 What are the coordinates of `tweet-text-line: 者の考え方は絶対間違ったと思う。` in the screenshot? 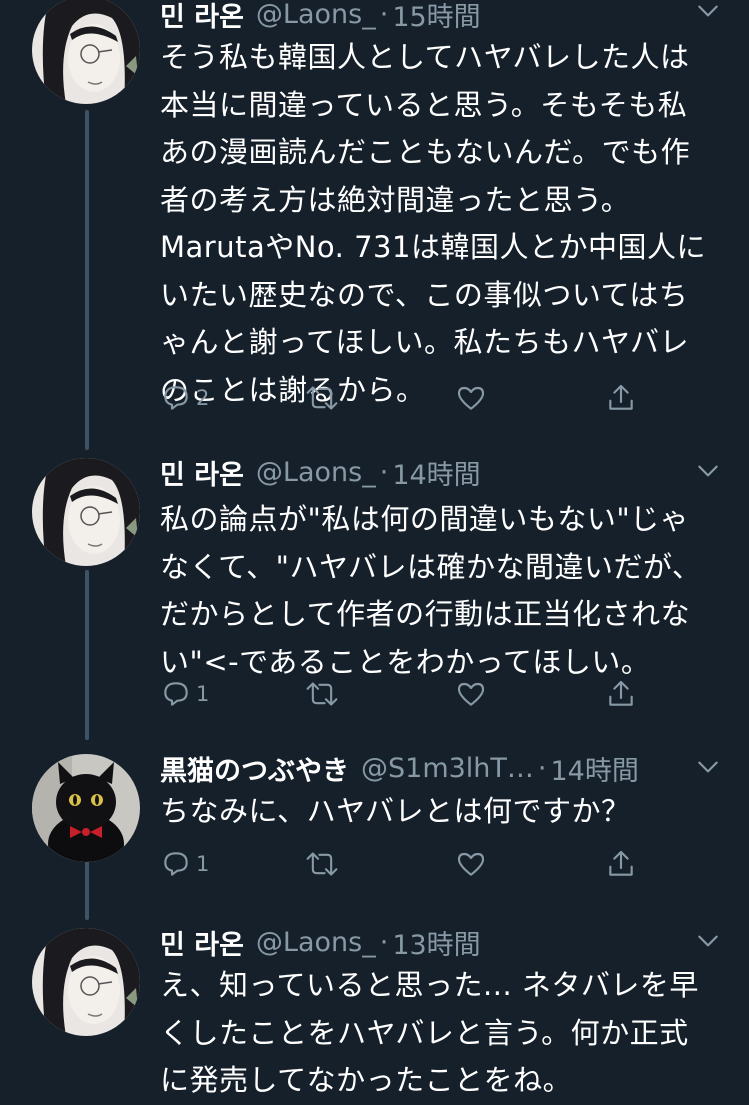 It's located at (395, 199).